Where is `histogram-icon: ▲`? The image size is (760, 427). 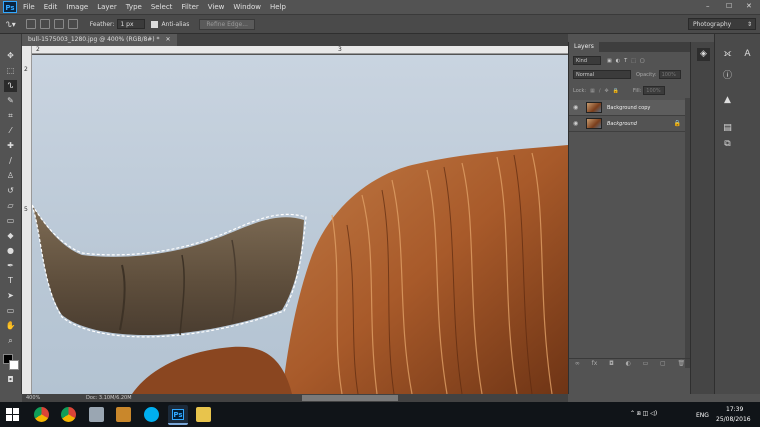 histogram-icon: ▲ is located at coordinates (727, 100).